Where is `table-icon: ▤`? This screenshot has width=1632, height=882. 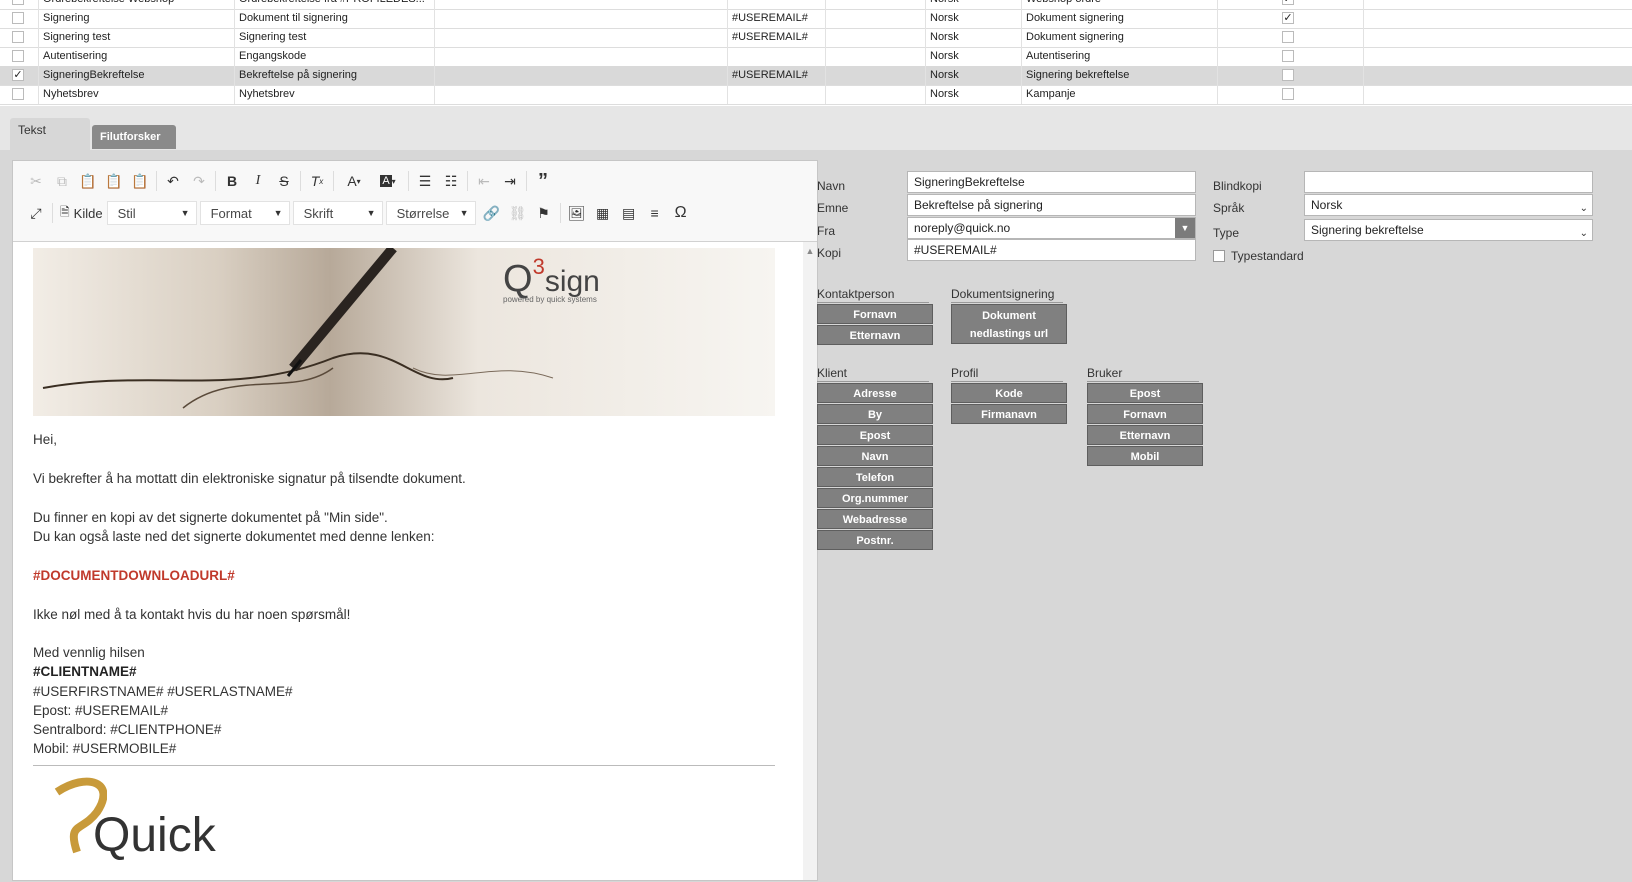 table-icon: ▤ is located at coordinates (629, 213).